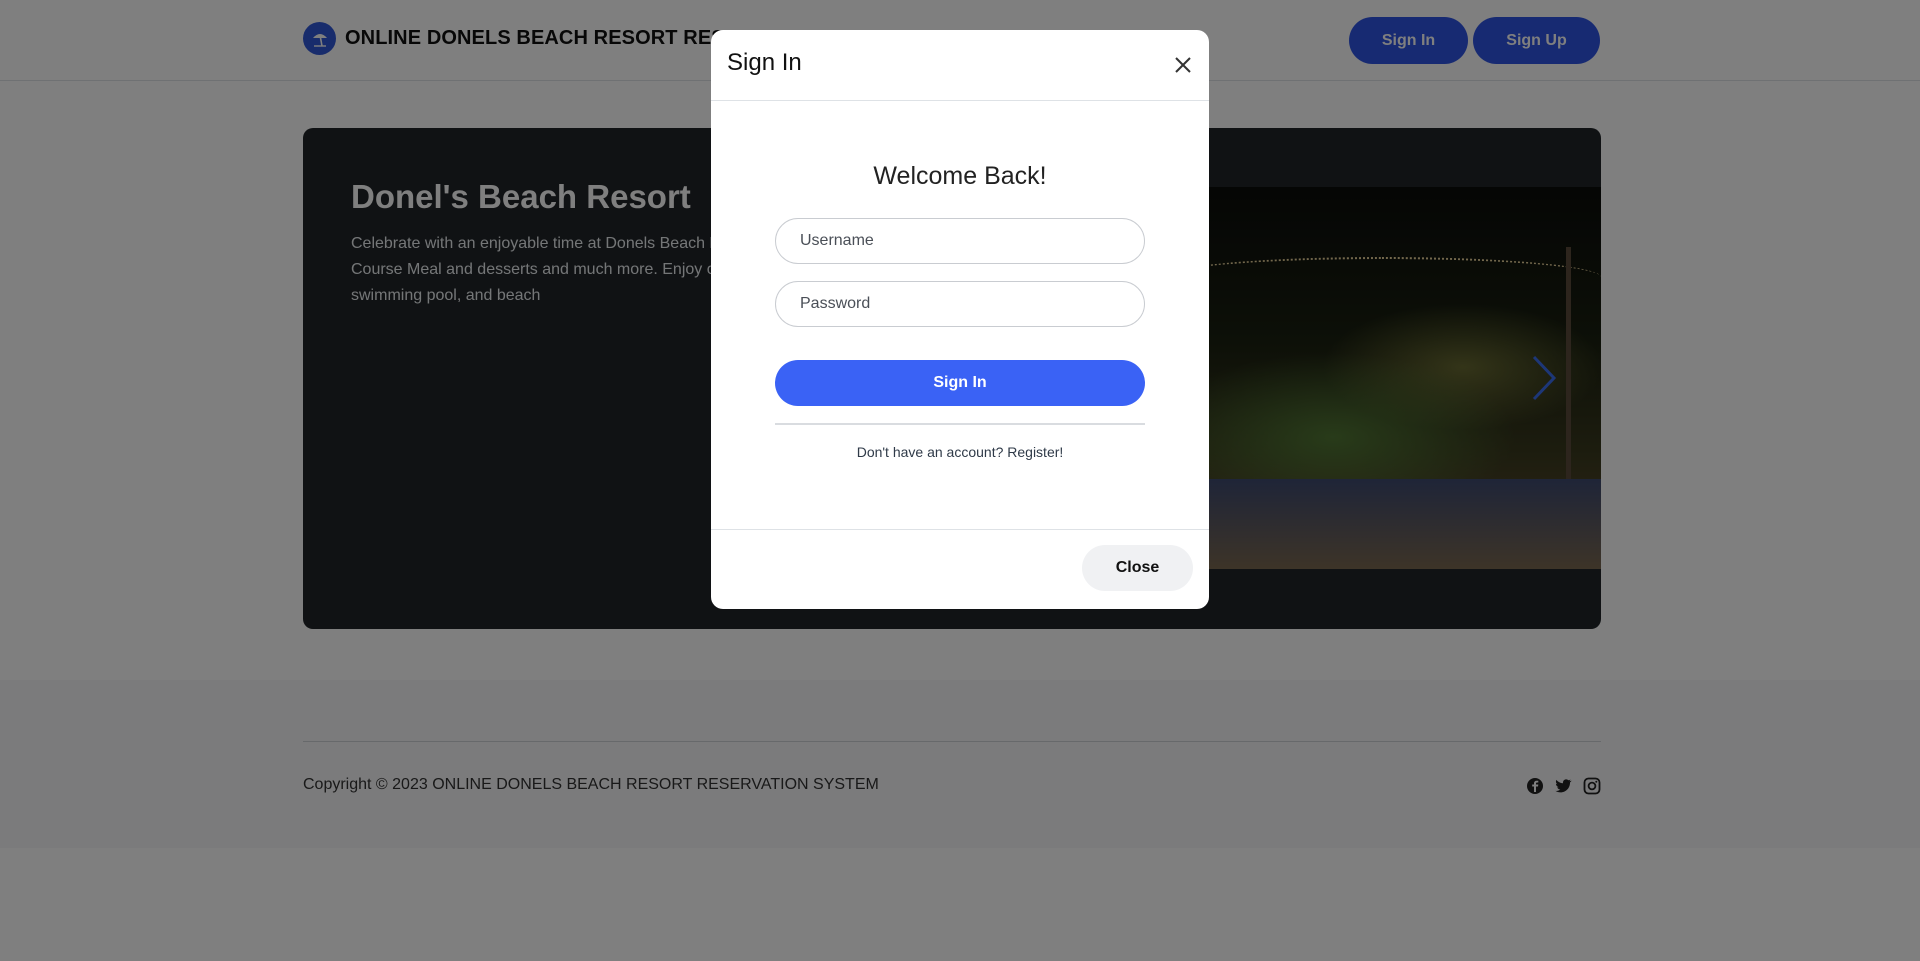  Describe the element at coordinates (960, 65) in the screenshot. I see `modal-header: Sign In` at that location.